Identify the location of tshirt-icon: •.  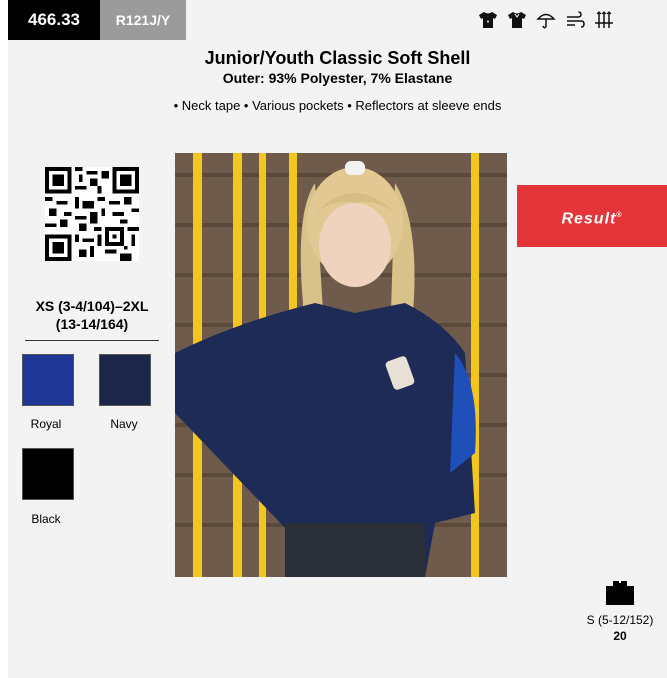
(488, 20).